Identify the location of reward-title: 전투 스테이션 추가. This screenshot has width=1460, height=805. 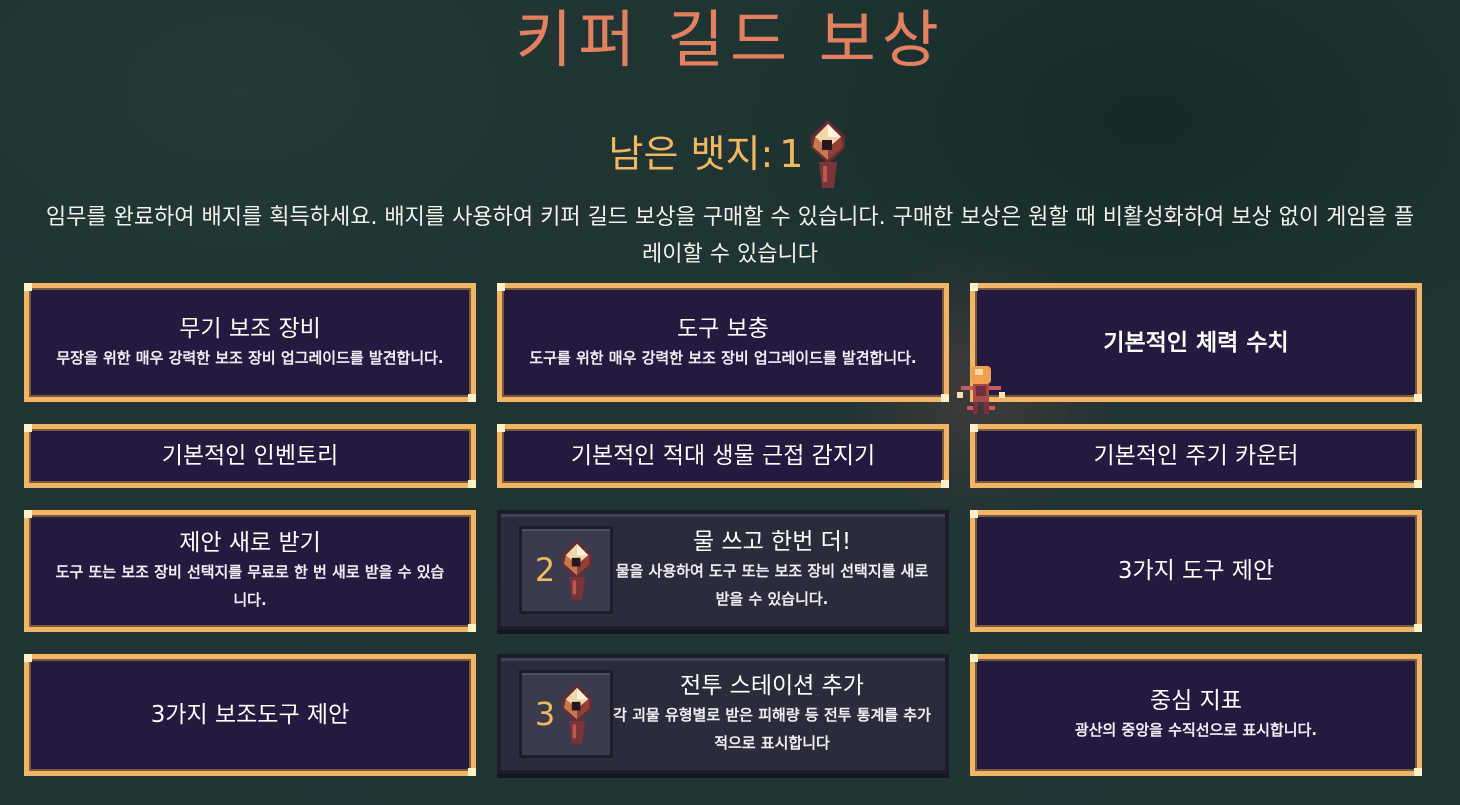
(772, 686).